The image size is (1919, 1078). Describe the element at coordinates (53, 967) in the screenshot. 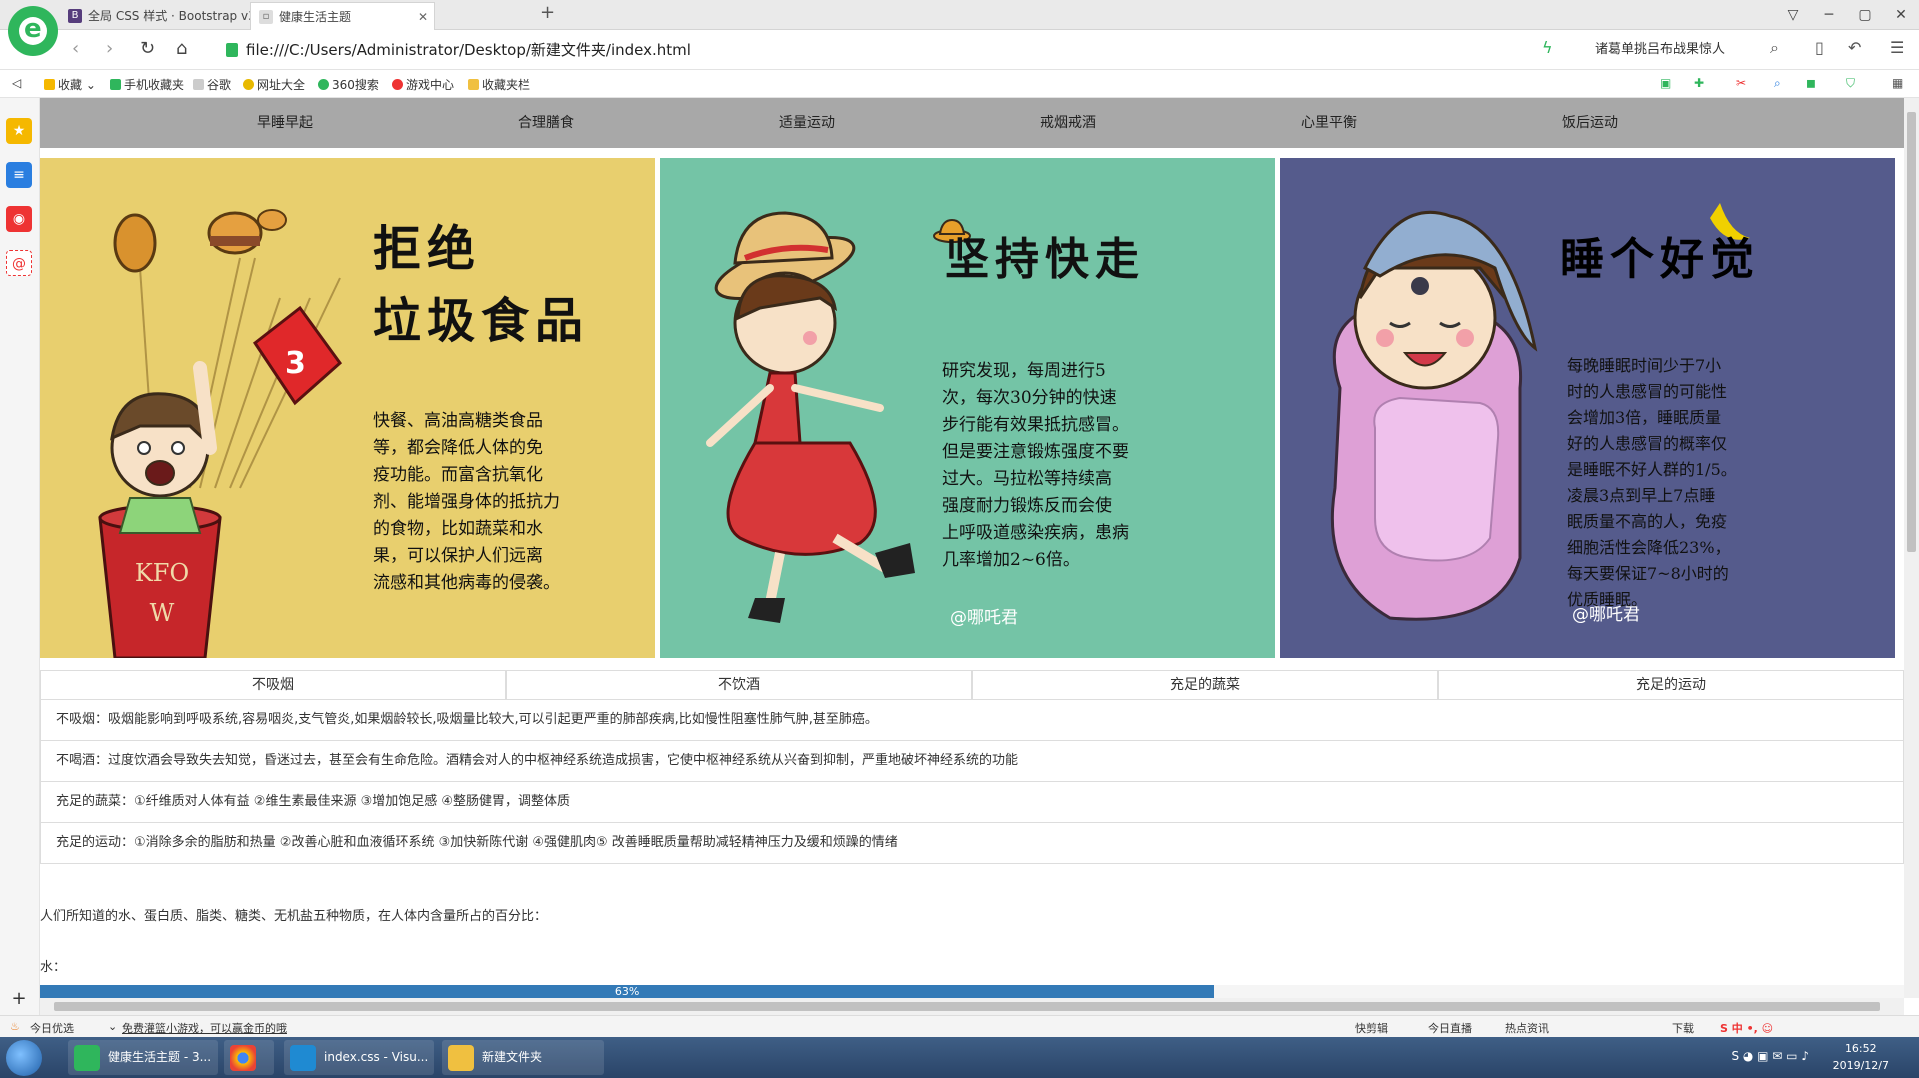

I see `water-label: 水：` at that location.